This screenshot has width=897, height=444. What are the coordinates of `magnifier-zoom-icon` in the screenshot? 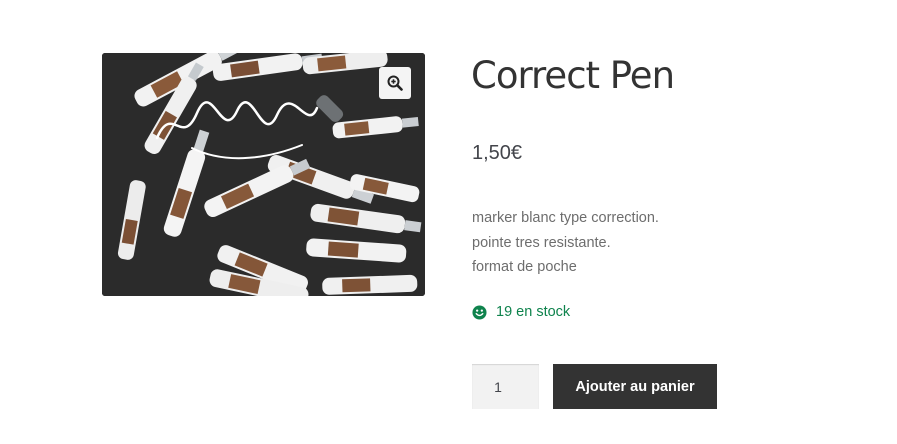 It's located at (395, 83).